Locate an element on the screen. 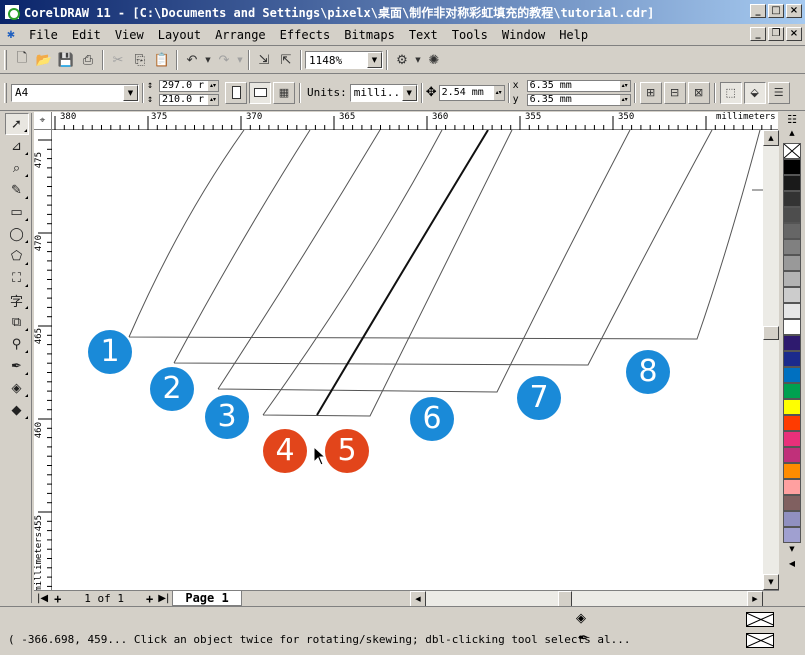 Image resolution: width=805 pixels, height=655 pixels. close-button: × is located at coordinates (794, 11).